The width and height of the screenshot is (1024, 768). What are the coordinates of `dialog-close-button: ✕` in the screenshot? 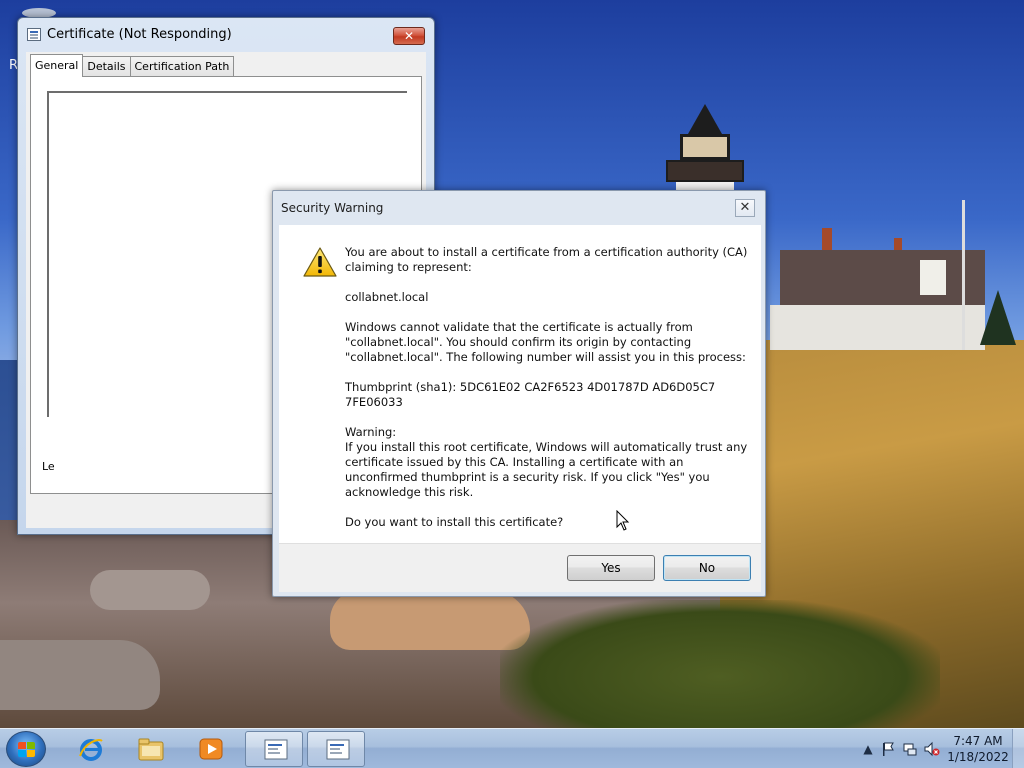 It's located at (745, 208).